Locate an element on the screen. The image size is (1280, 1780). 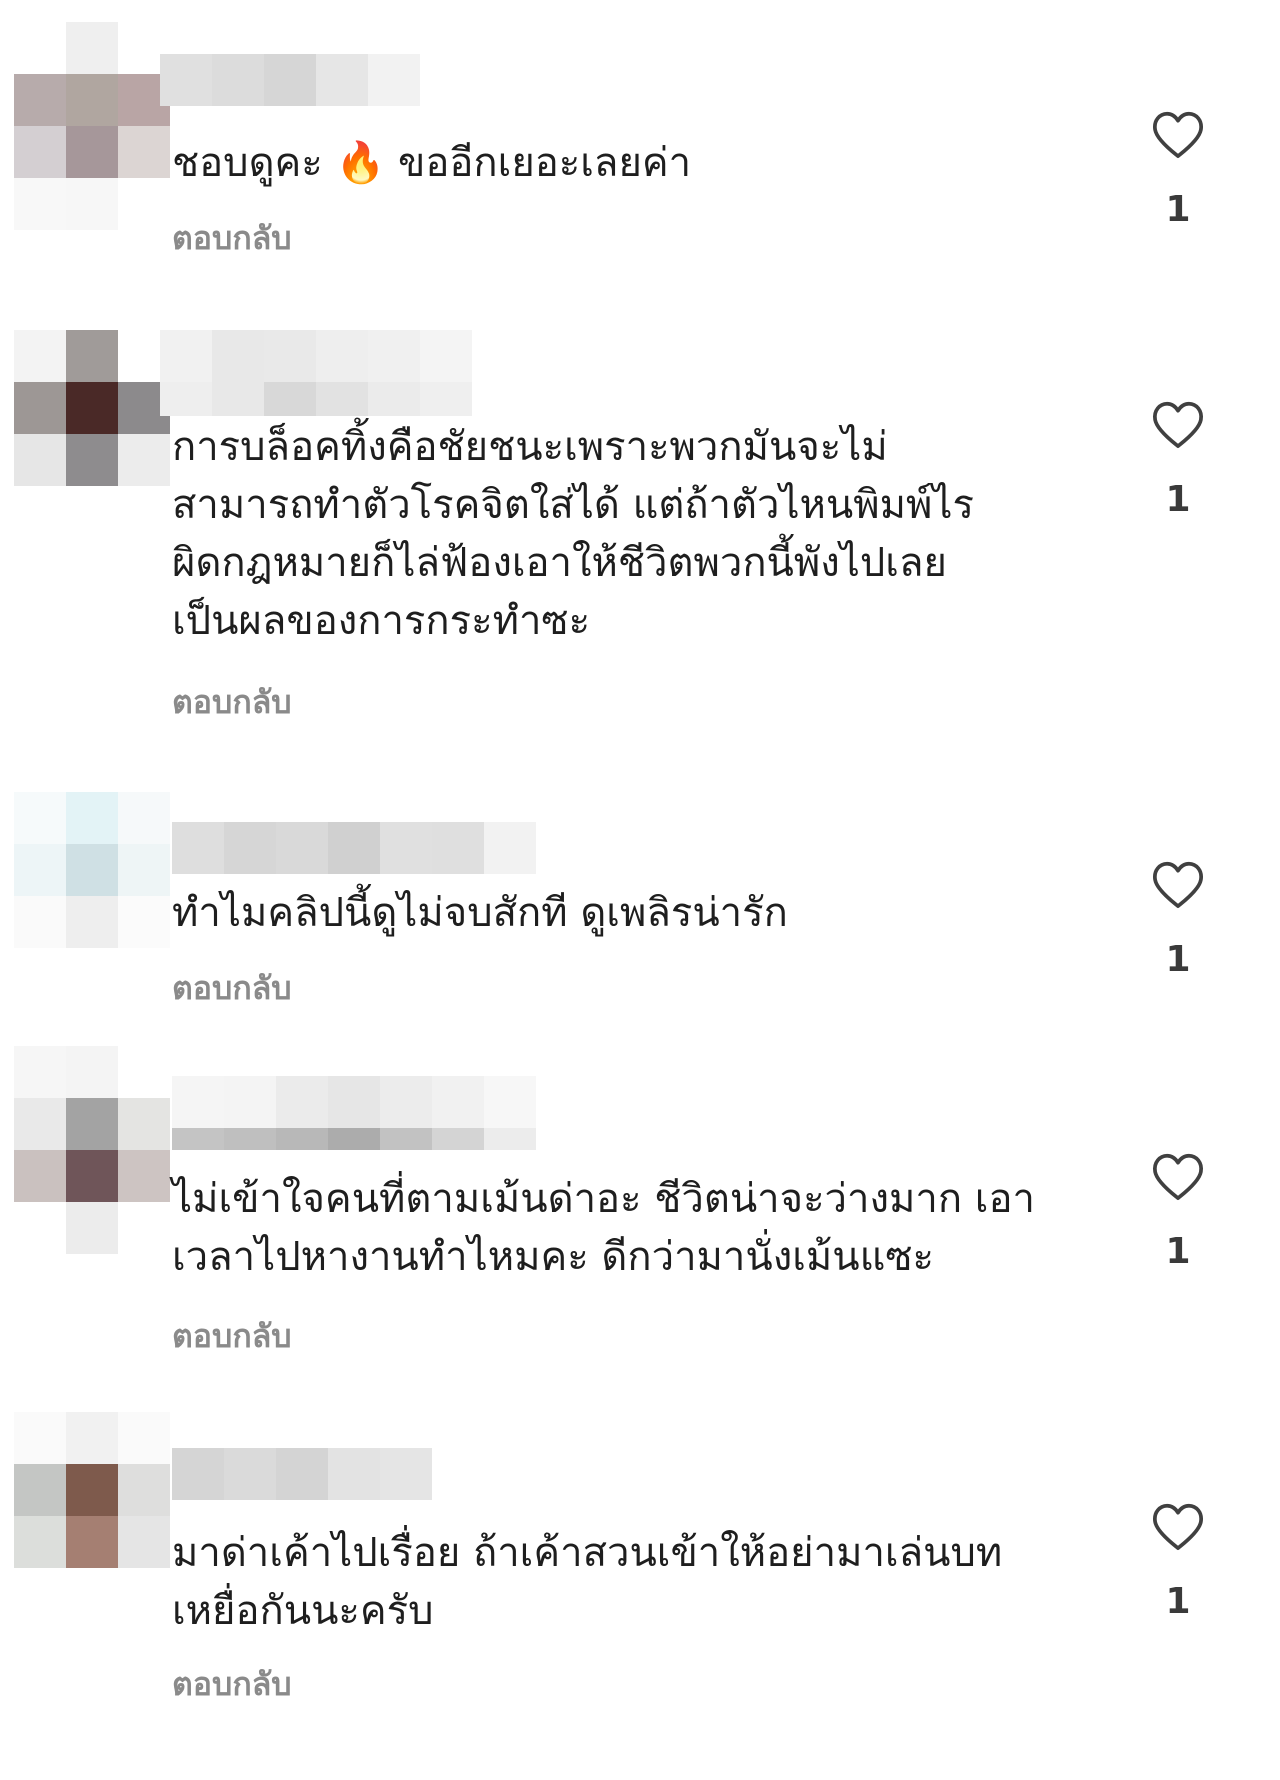
comment-text: ชอบดูคะ 🔥 ขออีกเยอะเลยค่า is located at coordinates (432, 163).